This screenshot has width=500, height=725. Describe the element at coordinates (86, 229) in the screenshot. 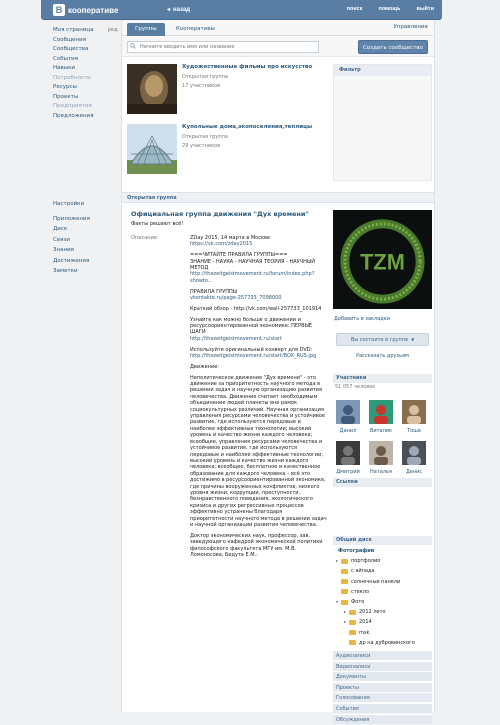

I see `menu-item-disk: Диск` at that location.